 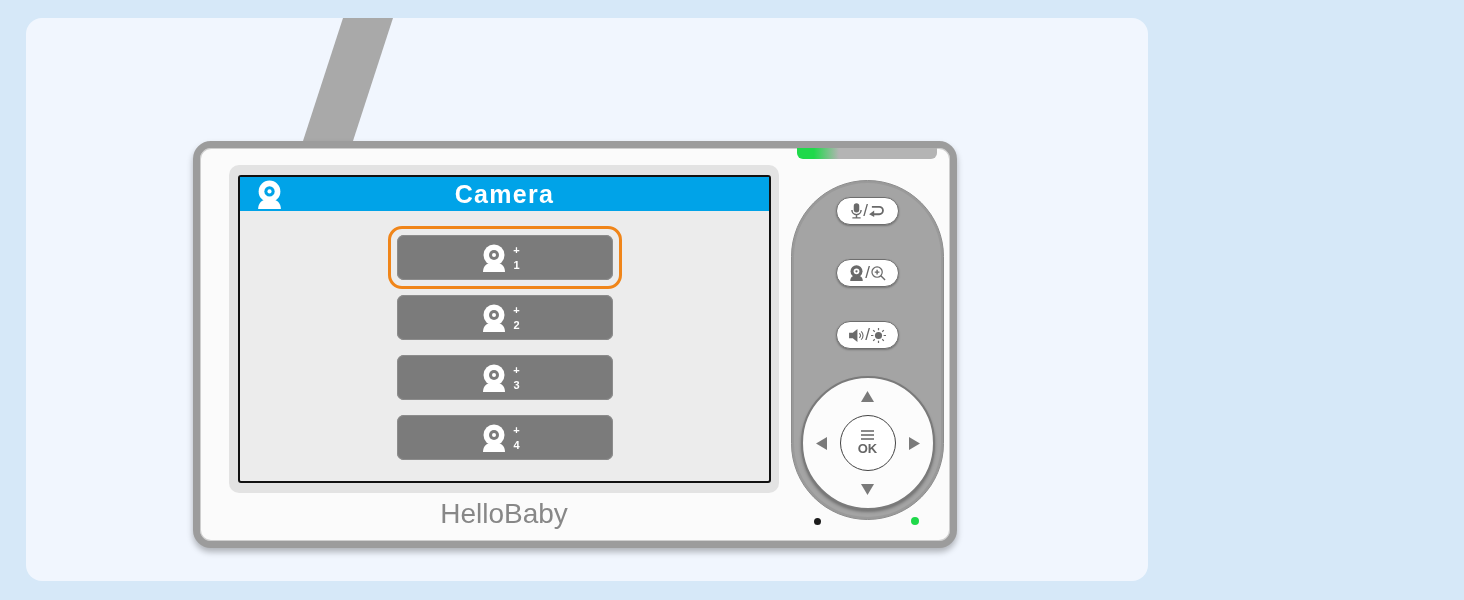 I want to click on ok-button: OK, so click(x=867, y=443).